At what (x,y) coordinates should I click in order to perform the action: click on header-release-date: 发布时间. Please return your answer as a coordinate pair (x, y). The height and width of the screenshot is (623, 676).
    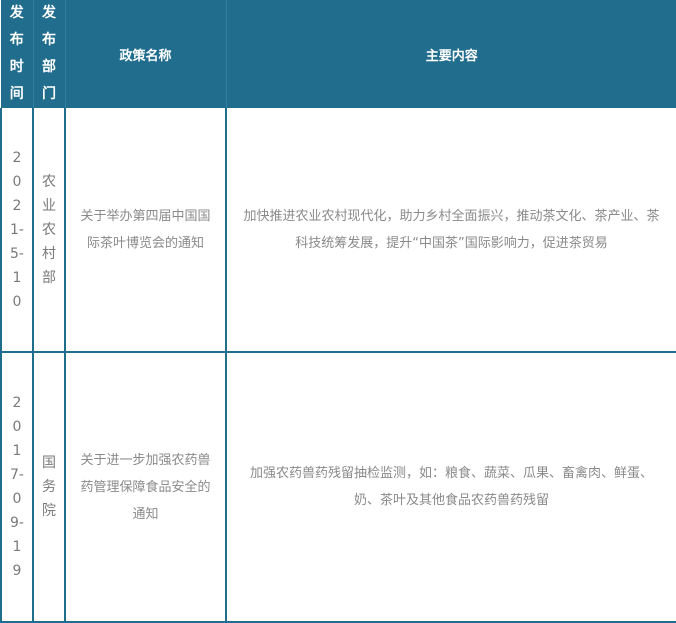
    Looking at the image, I should click on (17, 54).